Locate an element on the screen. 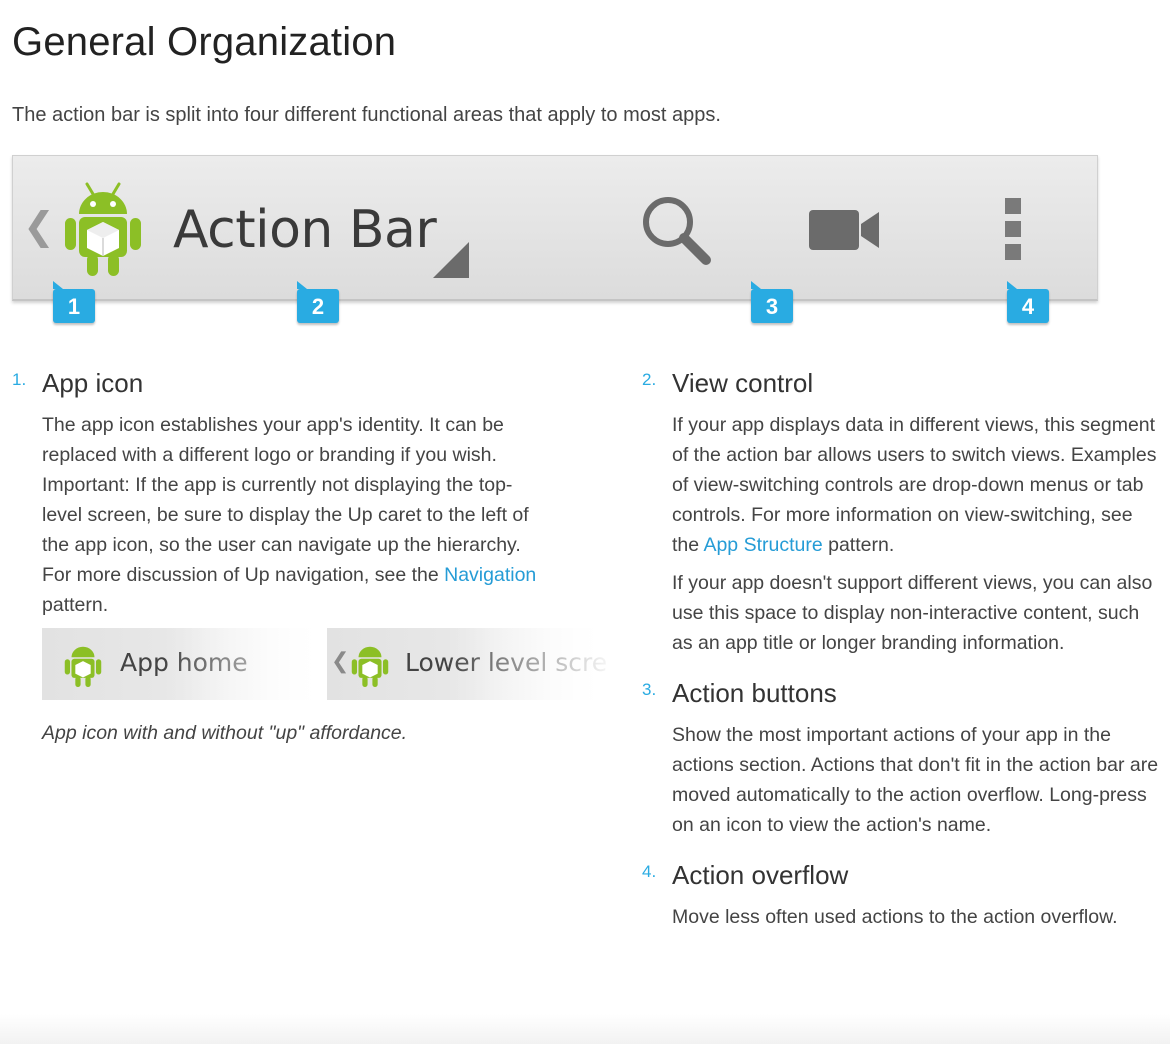 Image resolution: width=1170 pixels, height=1044 pixels. marker-2: 2 is located at coordinates (318, 302).